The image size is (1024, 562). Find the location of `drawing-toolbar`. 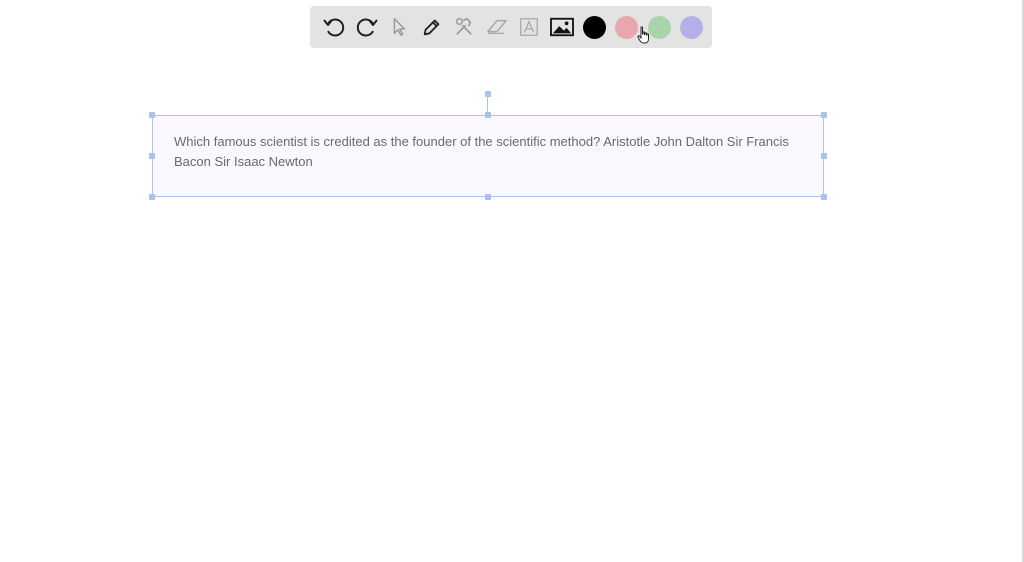

drawing-toolbar is located at coordinates (511, 27).